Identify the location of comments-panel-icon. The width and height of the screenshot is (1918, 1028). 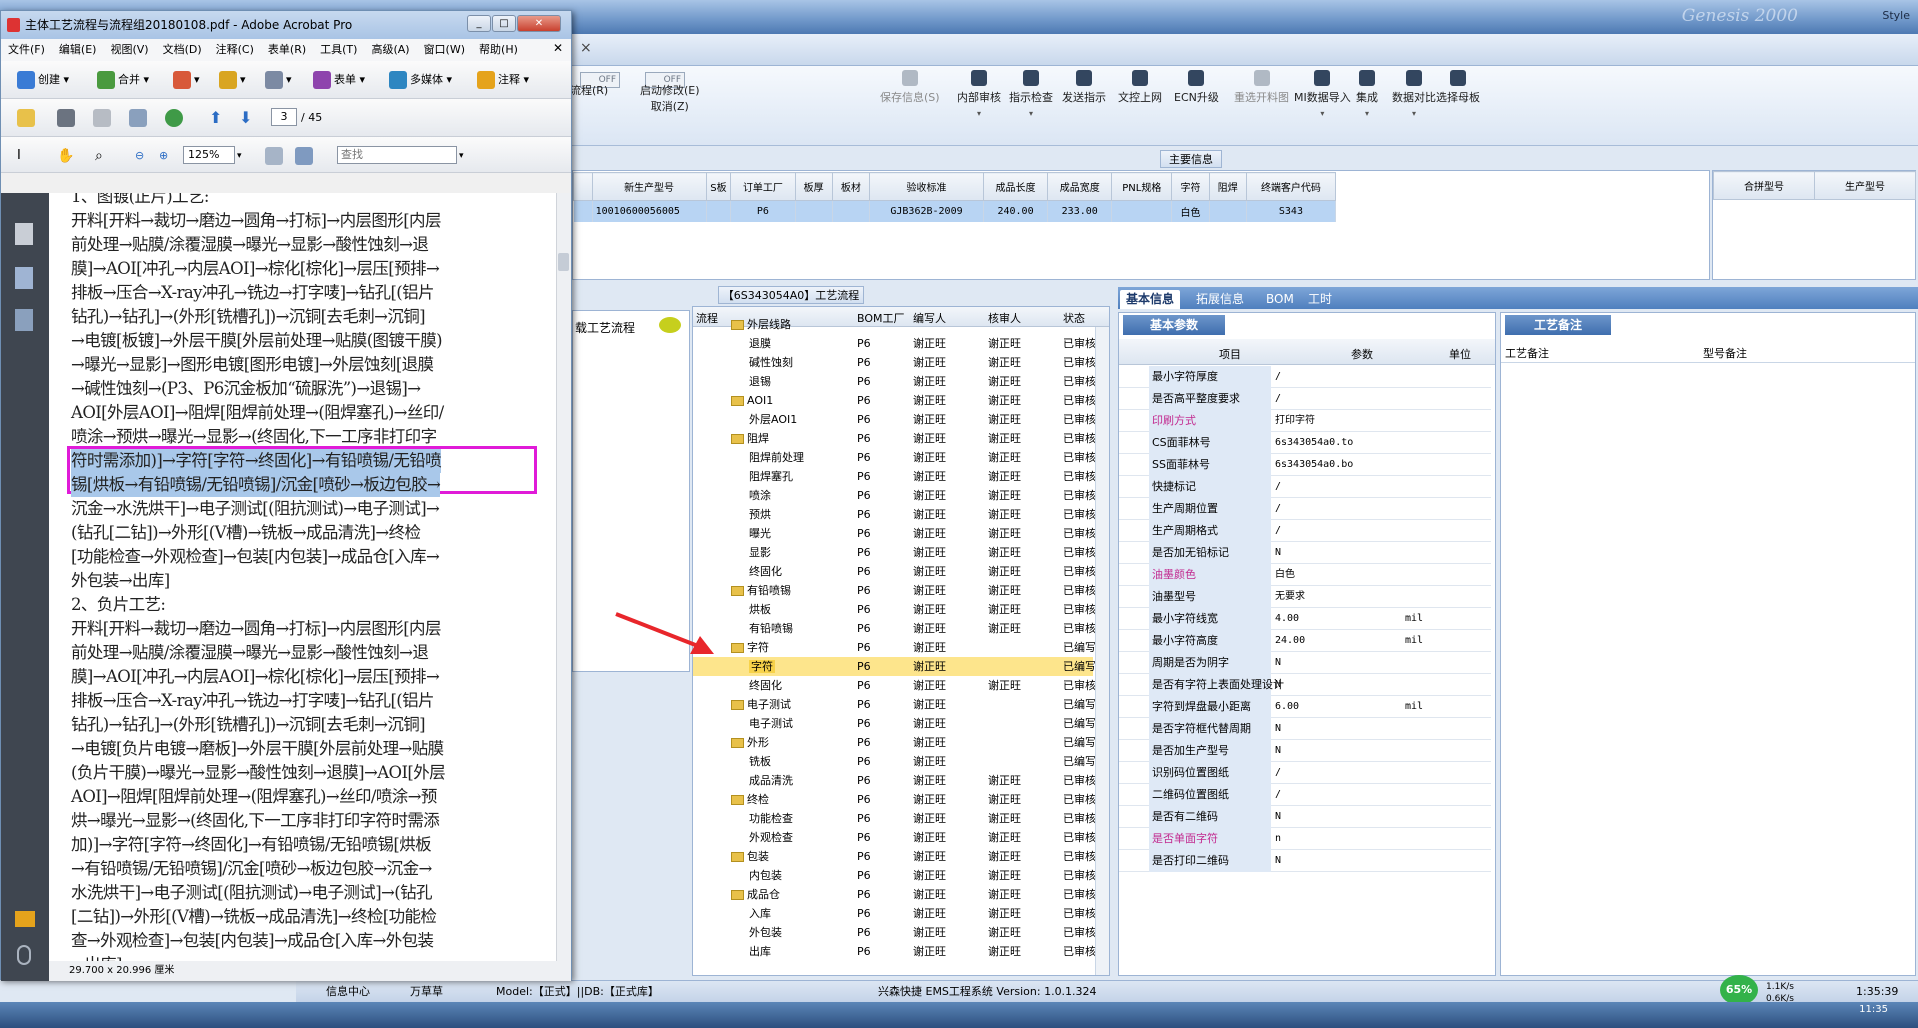
(25, 919).